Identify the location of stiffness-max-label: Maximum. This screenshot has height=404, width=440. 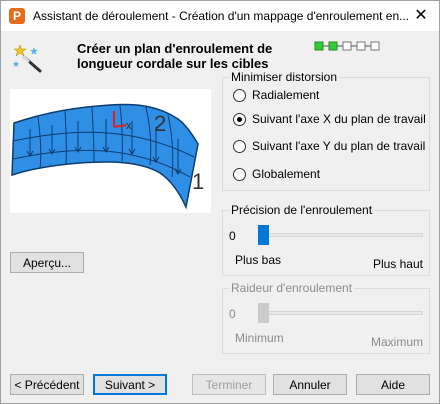
(396, 342).